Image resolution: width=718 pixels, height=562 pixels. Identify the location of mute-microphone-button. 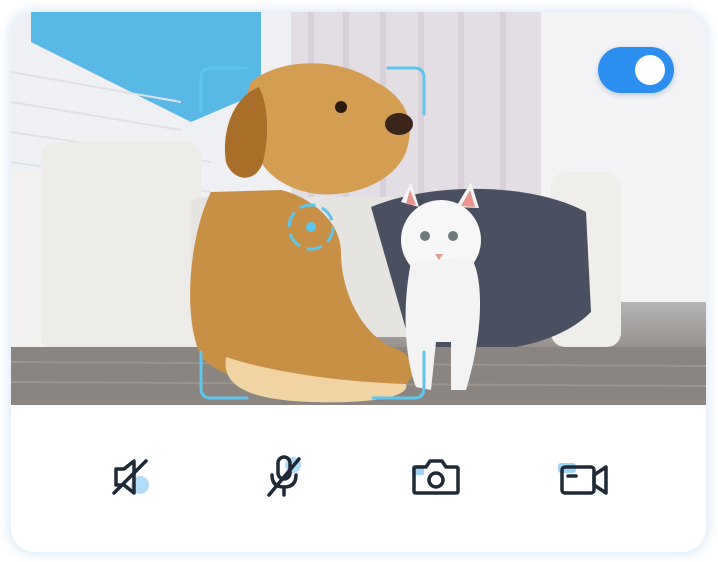
(285, 477).